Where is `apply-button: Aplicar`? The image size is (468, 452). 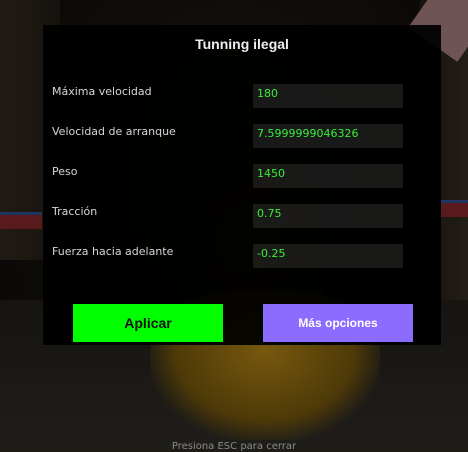
apply-button: Aplicar is located at coordinates (148, 323).